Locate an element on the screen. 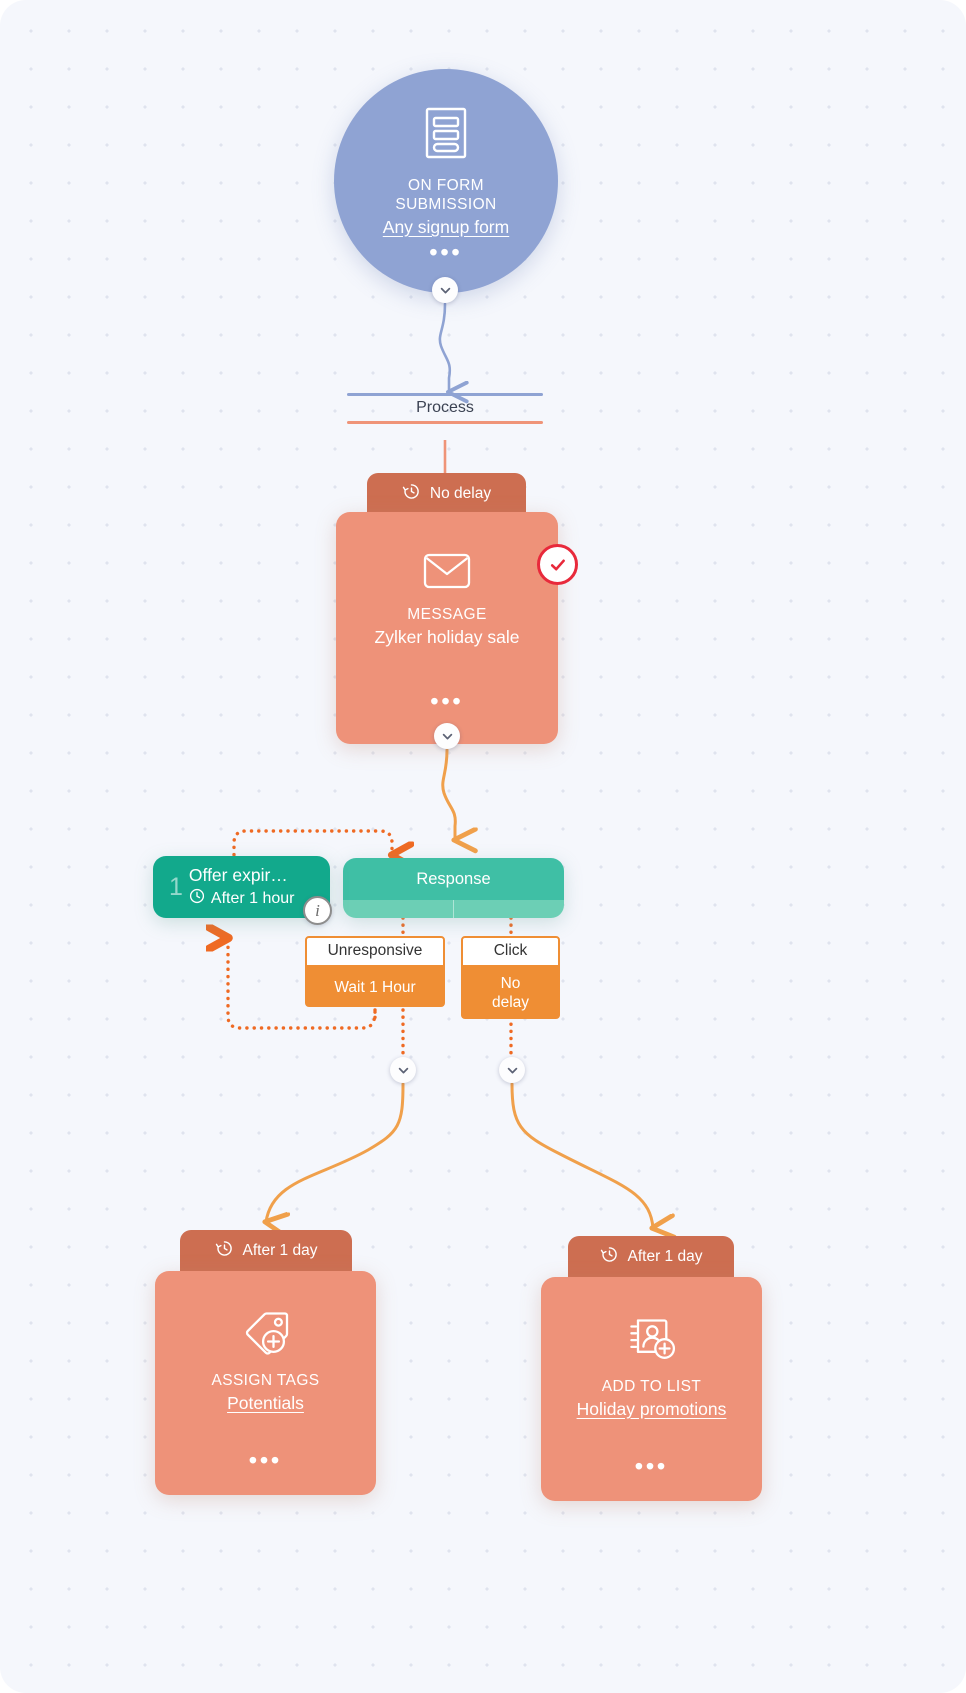  message-delay-pill: No delay is located at coordinates (446, 493).